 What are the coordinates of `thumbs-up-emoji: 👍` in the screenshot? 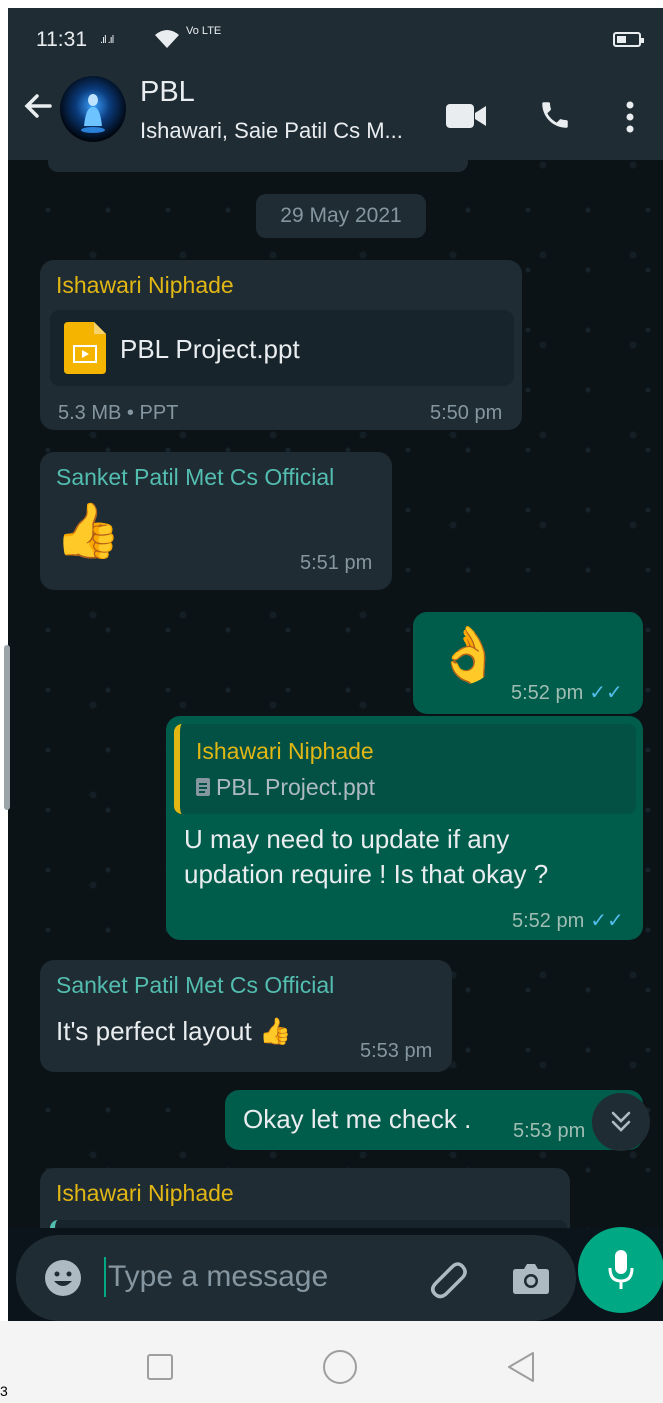 It's located at (88, 531).